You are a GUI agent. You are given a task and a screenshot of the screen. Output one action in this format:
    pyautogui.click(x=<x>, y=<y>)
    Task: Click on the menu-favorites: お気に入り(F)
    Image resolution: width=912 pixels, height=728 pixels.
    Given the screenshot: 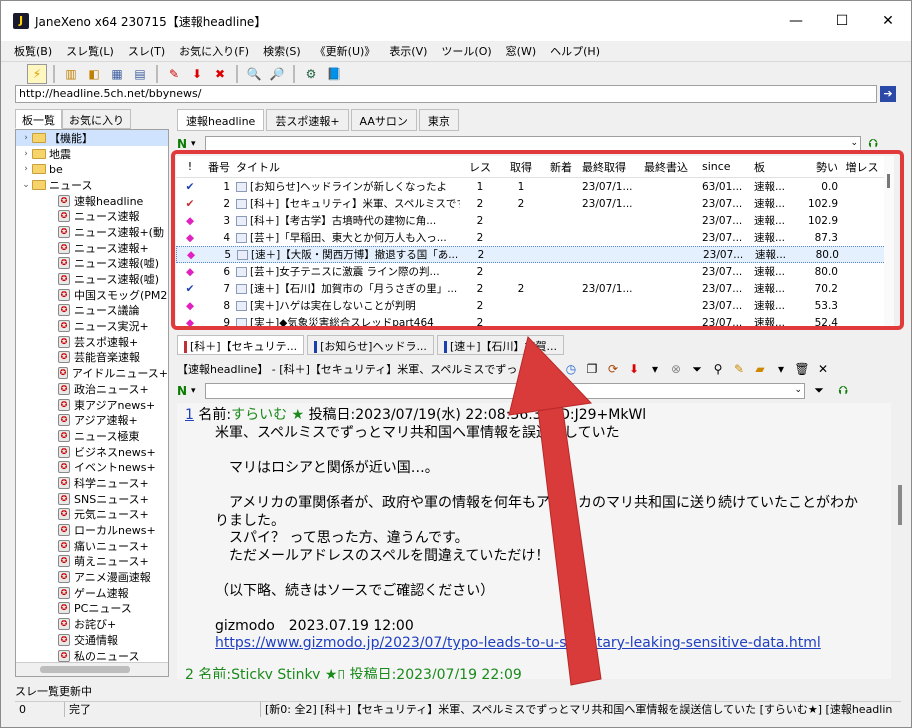 What is the action you would take?
    pyautogui.click(x=214, y=51)
    